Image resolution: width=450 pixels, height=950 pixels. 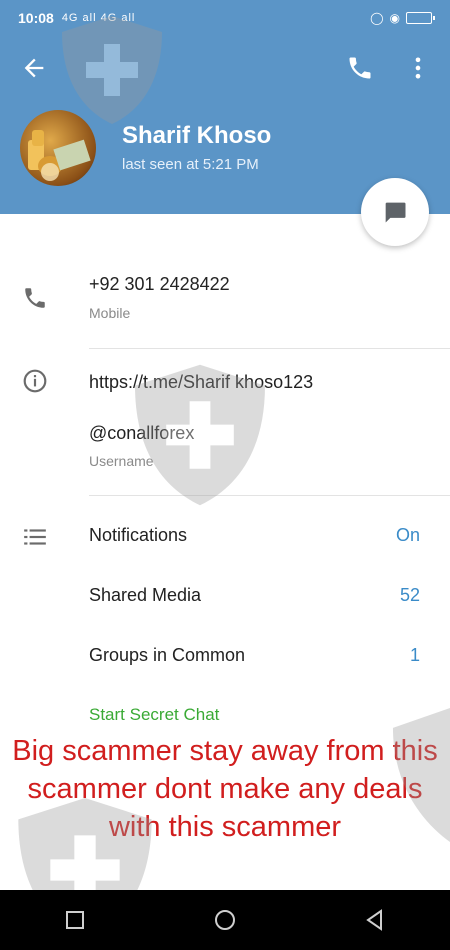 What do you see at coordinates (402, 18) in the screenshot?
I see `status-icons: ◯ ◉` at bounding box center [402, 18].